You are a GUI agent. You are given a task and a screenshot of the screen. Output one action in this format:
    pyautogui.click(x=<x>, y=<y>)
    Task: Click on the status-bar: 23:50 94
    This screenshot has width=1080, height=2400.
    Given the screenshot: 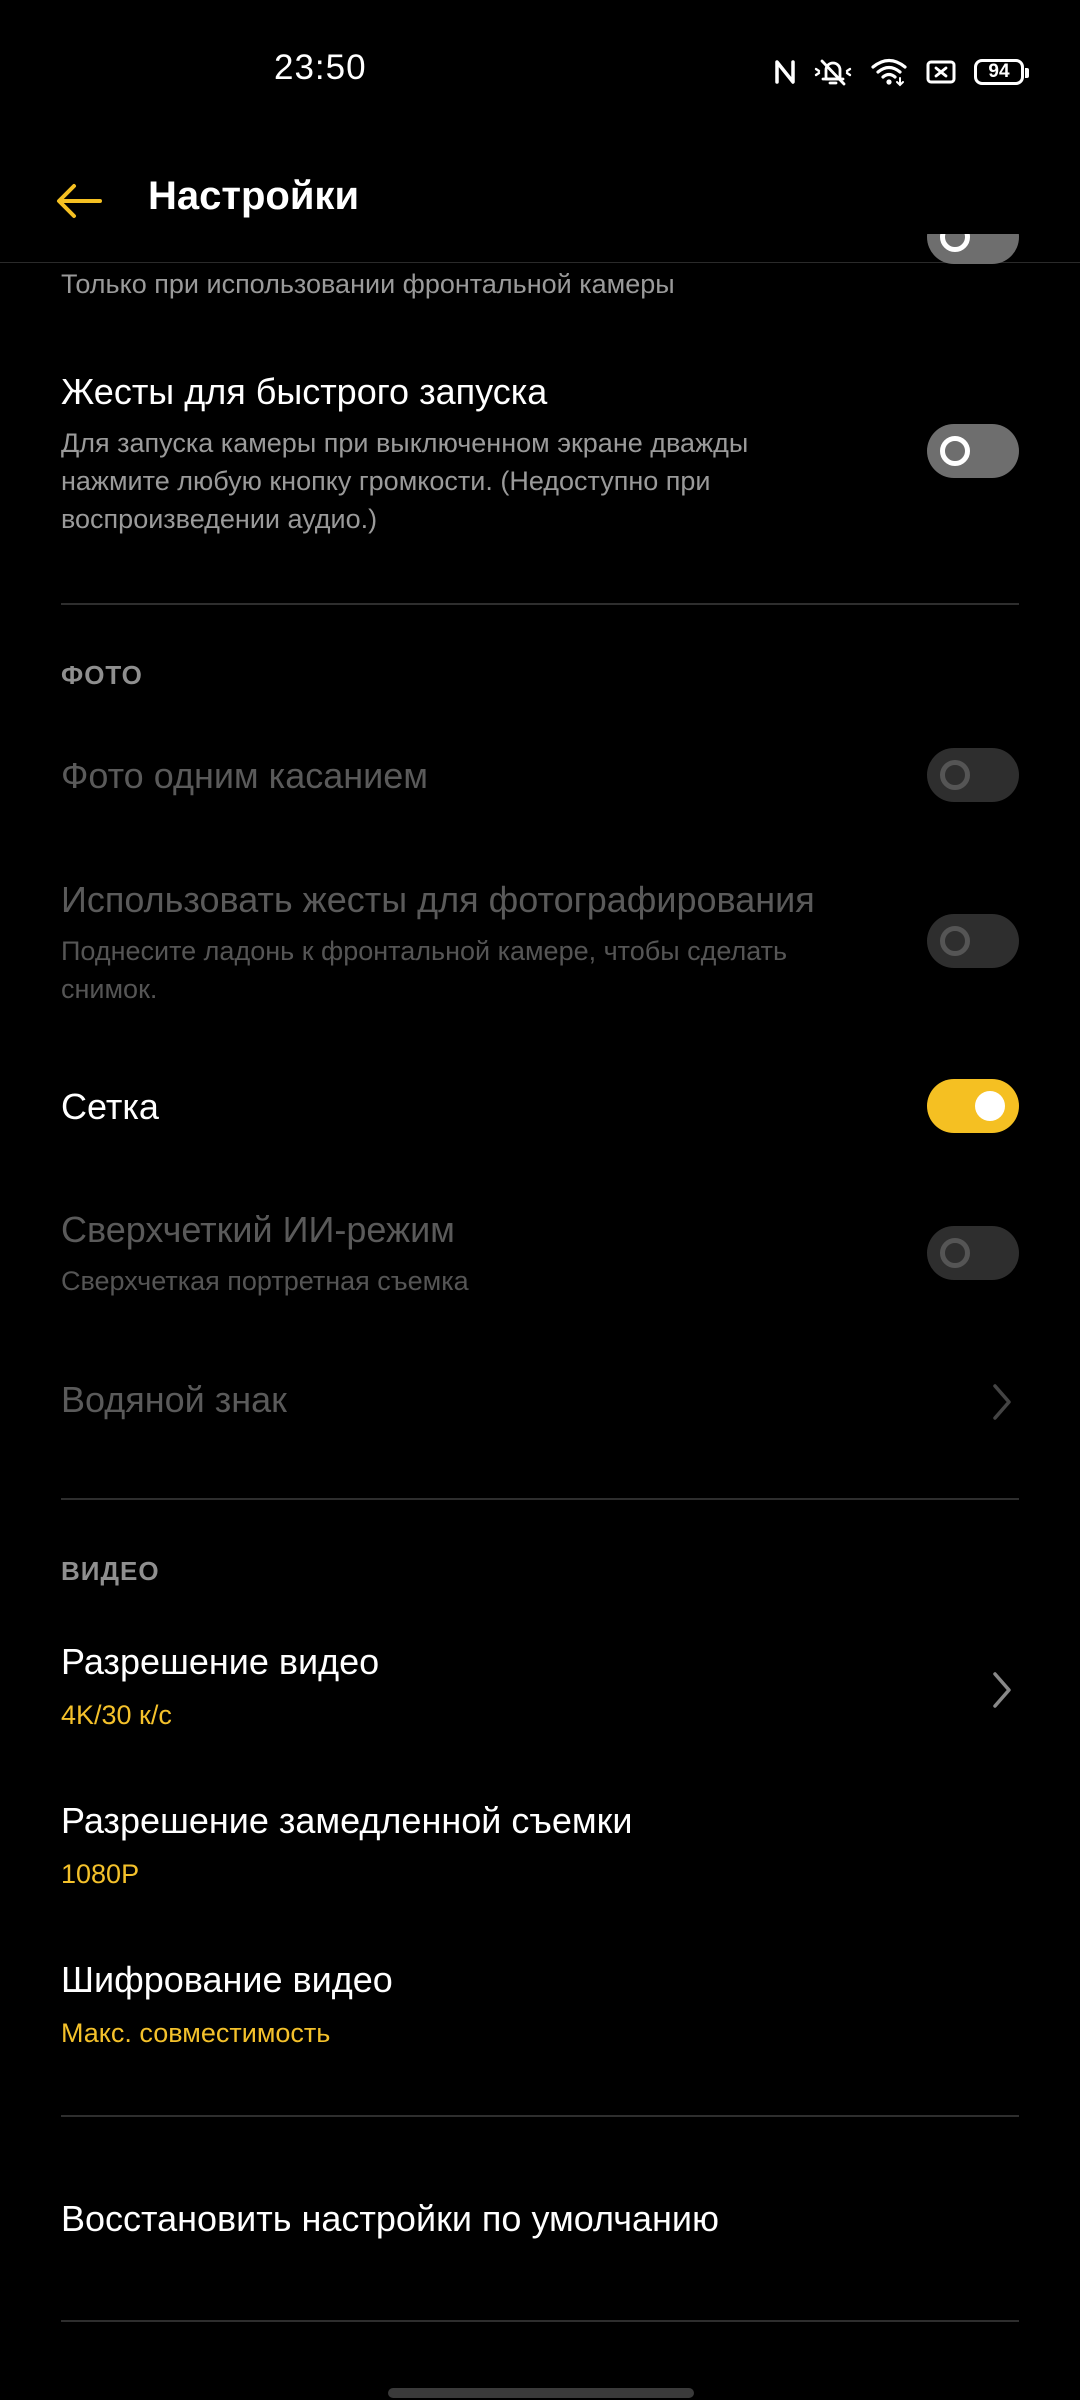 What is the action you would take?
    pyautogui.click(x=540, y=70)
    